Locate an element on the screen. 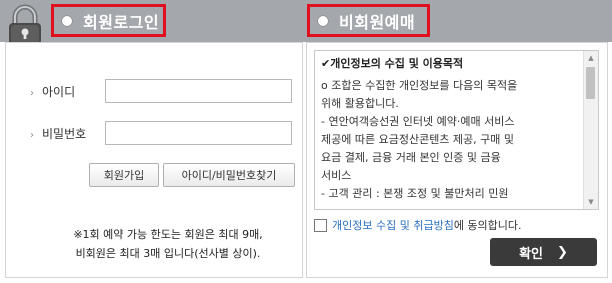 Image resolution: width=612 pixels, height=283 pixels. privacy-agree-row: 개인정보 수집 및 취급방침 에 동의합니다. is located at coordinates (418, 225).